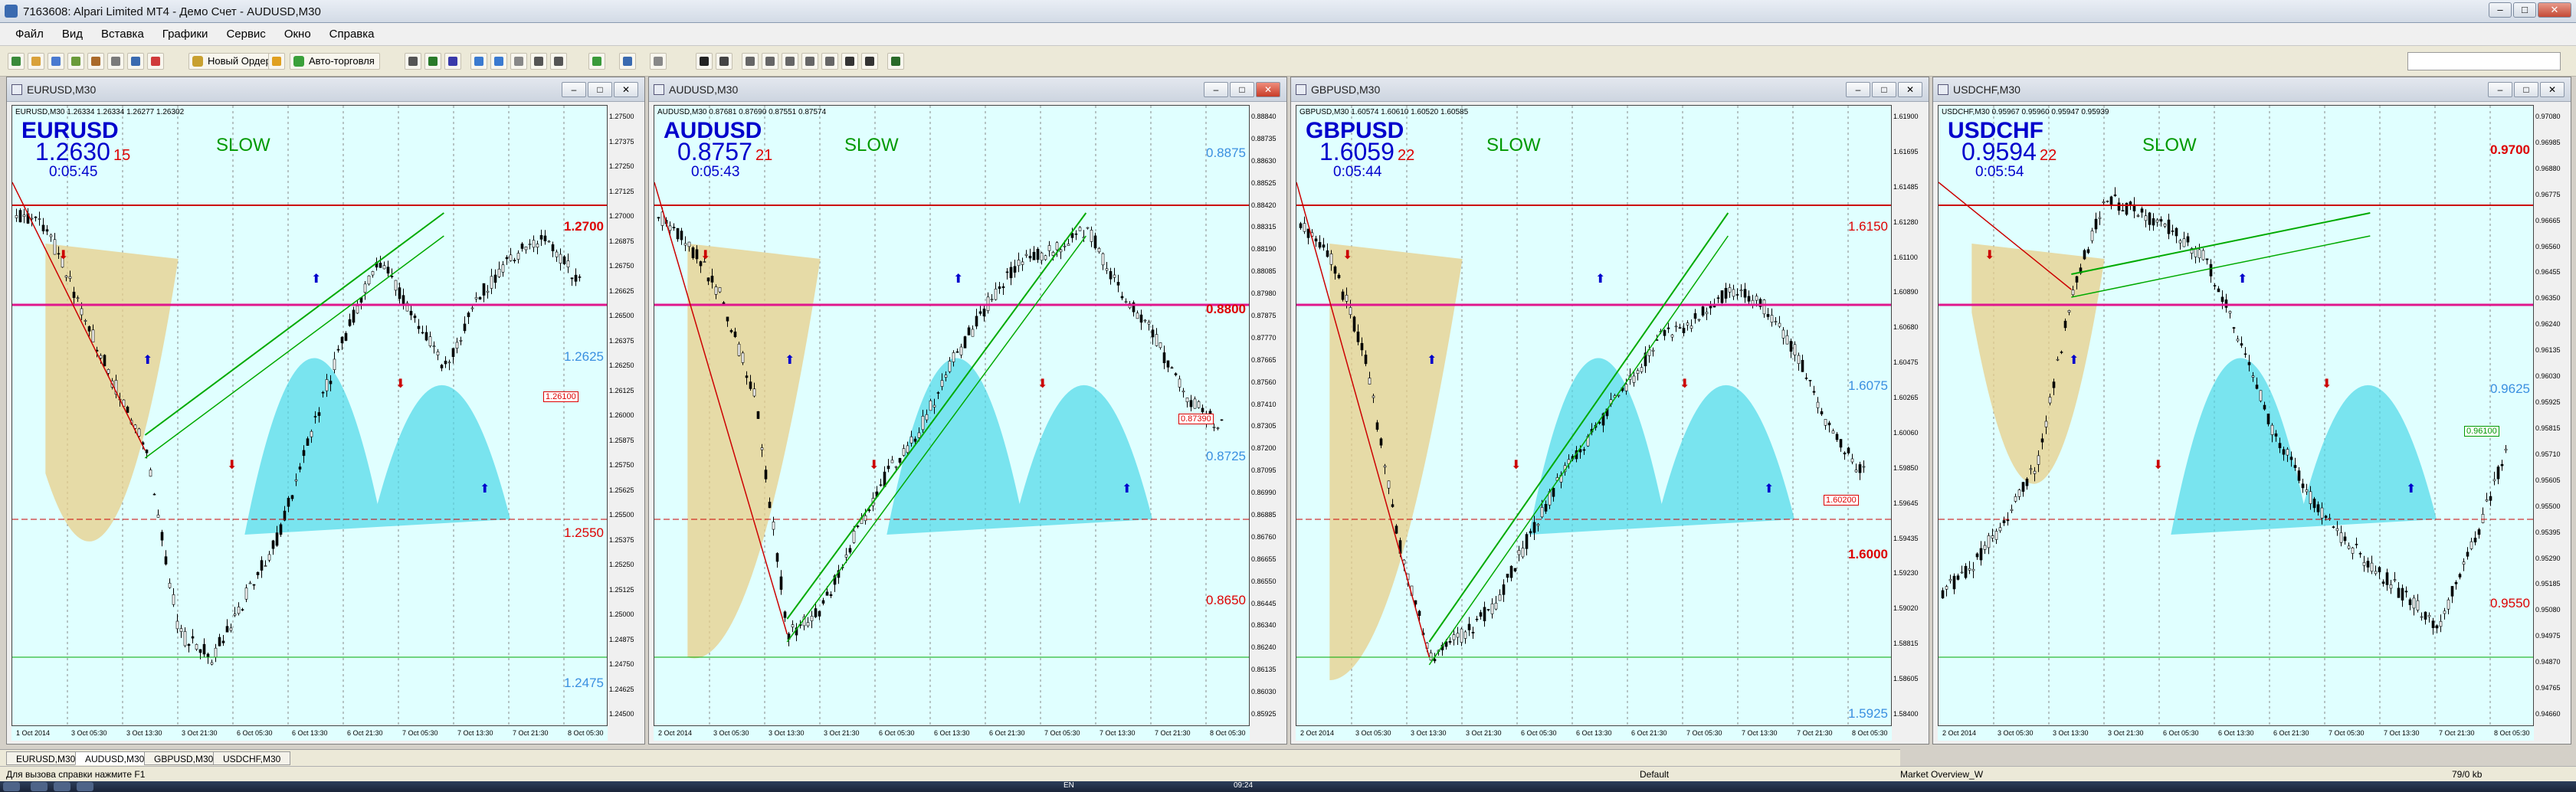 The height and width of the screenshot is (792, 2576). What do you see at coordinates (116, 61) in the screenshot?
I see `terminal-icon` at bounding box center [116, 61].